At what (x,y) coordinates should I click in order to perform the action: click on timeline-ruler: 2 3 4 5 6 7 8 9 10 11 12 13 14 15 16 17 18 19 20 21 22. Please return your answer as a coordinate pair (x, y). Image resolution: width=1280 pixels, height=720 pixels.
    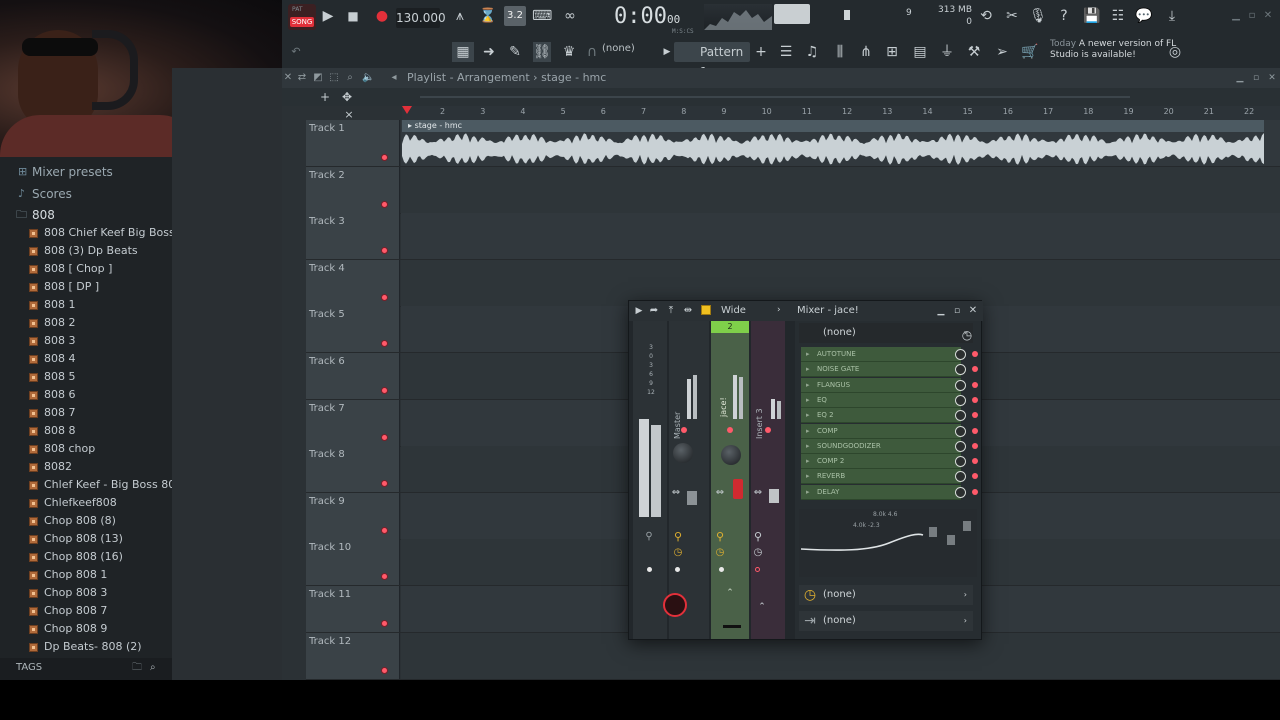
    Looking at the image, I should click on (841, 113).